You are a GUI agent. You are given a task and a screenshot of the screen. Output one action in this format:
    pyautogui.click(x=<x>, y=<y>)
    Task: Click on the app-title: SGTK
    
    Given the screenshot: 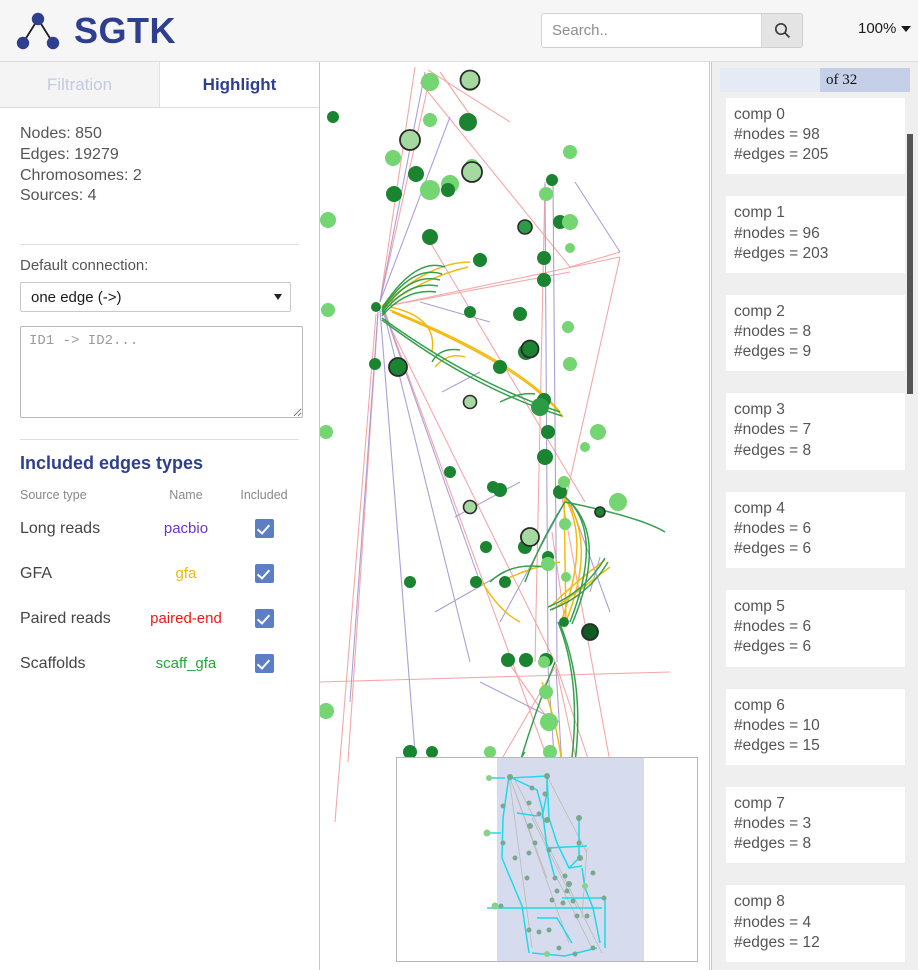 What is the action you would take?
    pyautogui.click(x=125, y=30)
    